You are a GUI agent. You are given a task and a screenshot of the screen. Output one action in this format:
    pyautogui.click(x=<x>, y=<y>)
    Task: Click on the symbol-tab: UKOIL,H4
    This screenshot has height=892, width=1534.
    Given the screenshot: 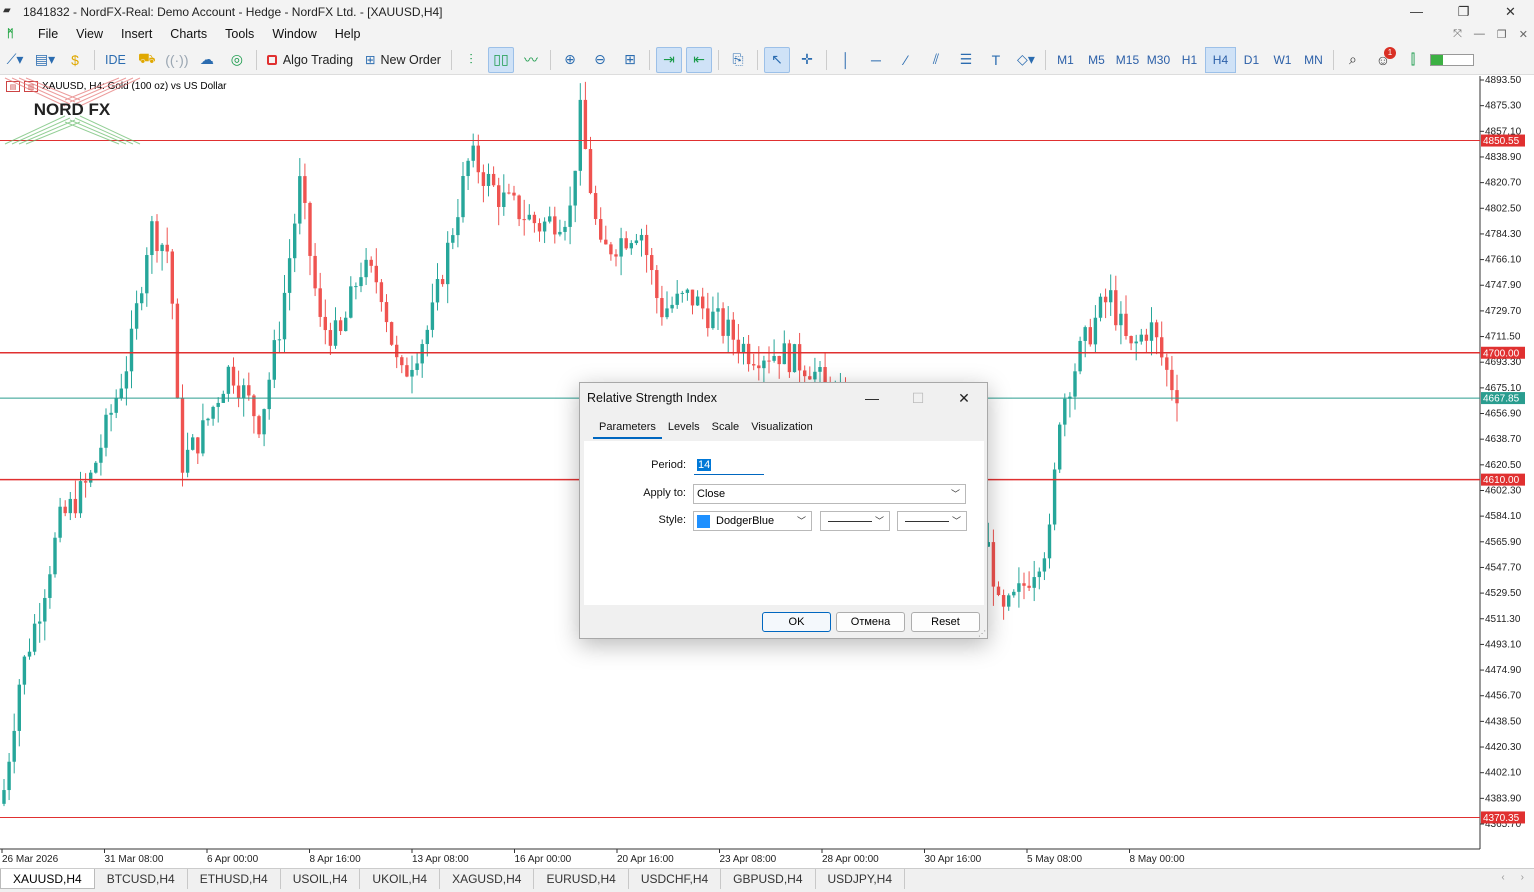 What is the action you would take?
    pyautogui.click(x=400, y=879)
    